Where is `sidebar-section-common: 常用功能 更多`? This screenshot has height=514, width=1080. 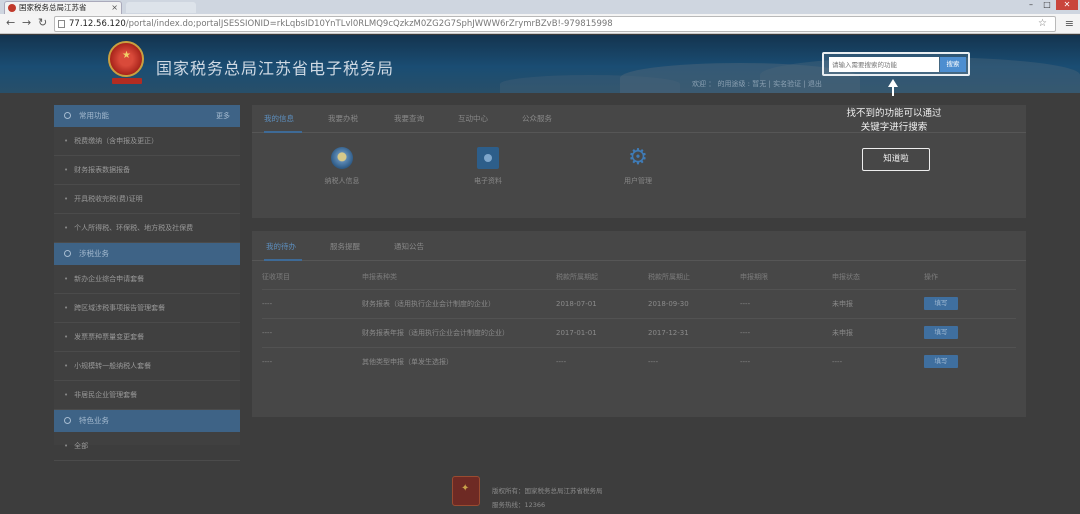
sidebar-section-common: 常用功能 更多 is located at coordinates (147, 116).